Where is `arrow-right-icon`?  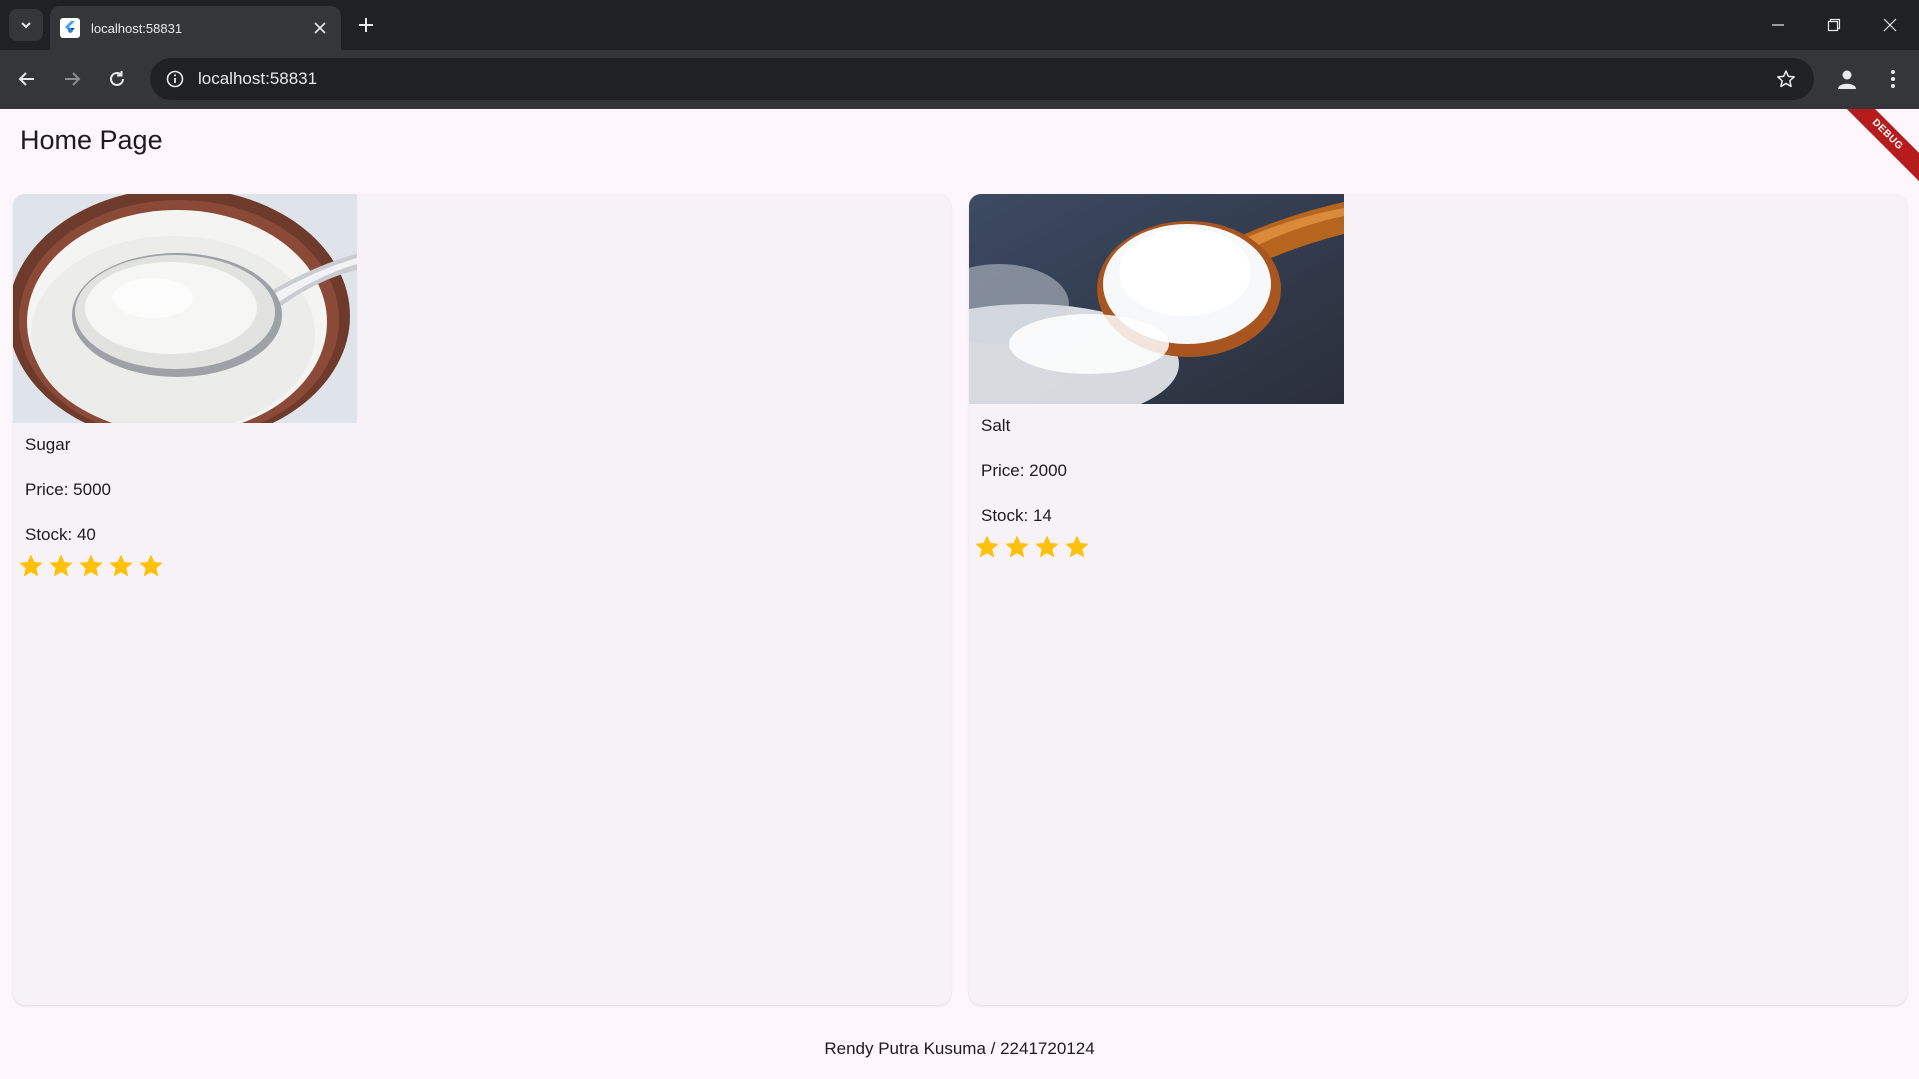 arrow-right-icon is located at coordinates (73, 79).